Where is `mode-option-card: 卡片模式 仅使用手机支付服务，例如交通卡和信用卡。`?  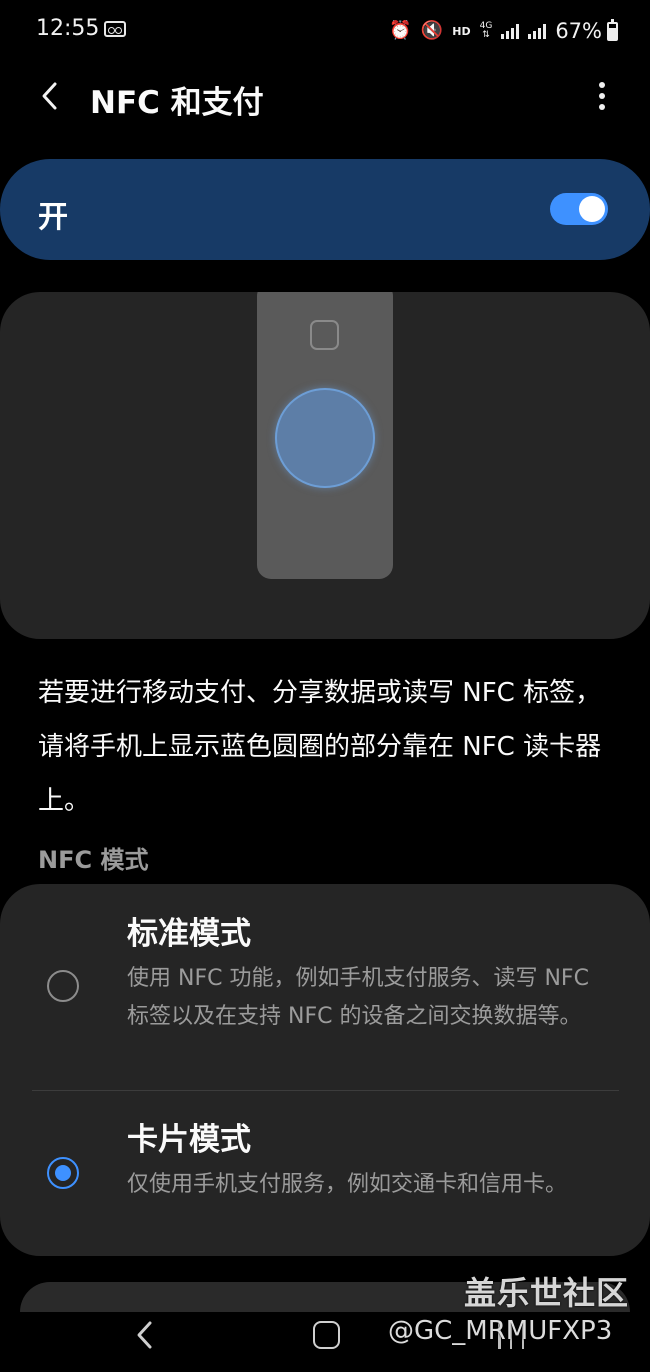 mode-option-card: 卡片模式 仅使用手机支付服务，例如交通卡和信用卡。 is located at coordinates (325, 1179).